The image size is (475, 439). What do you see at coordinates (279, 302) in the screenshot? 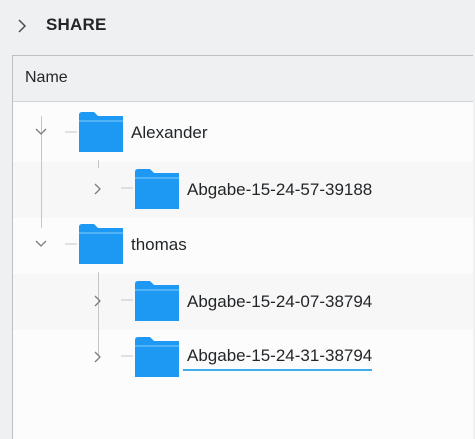
I see `tree-item-label: Abgabe-15-24-07-38794` at bounding box center [279, 302].